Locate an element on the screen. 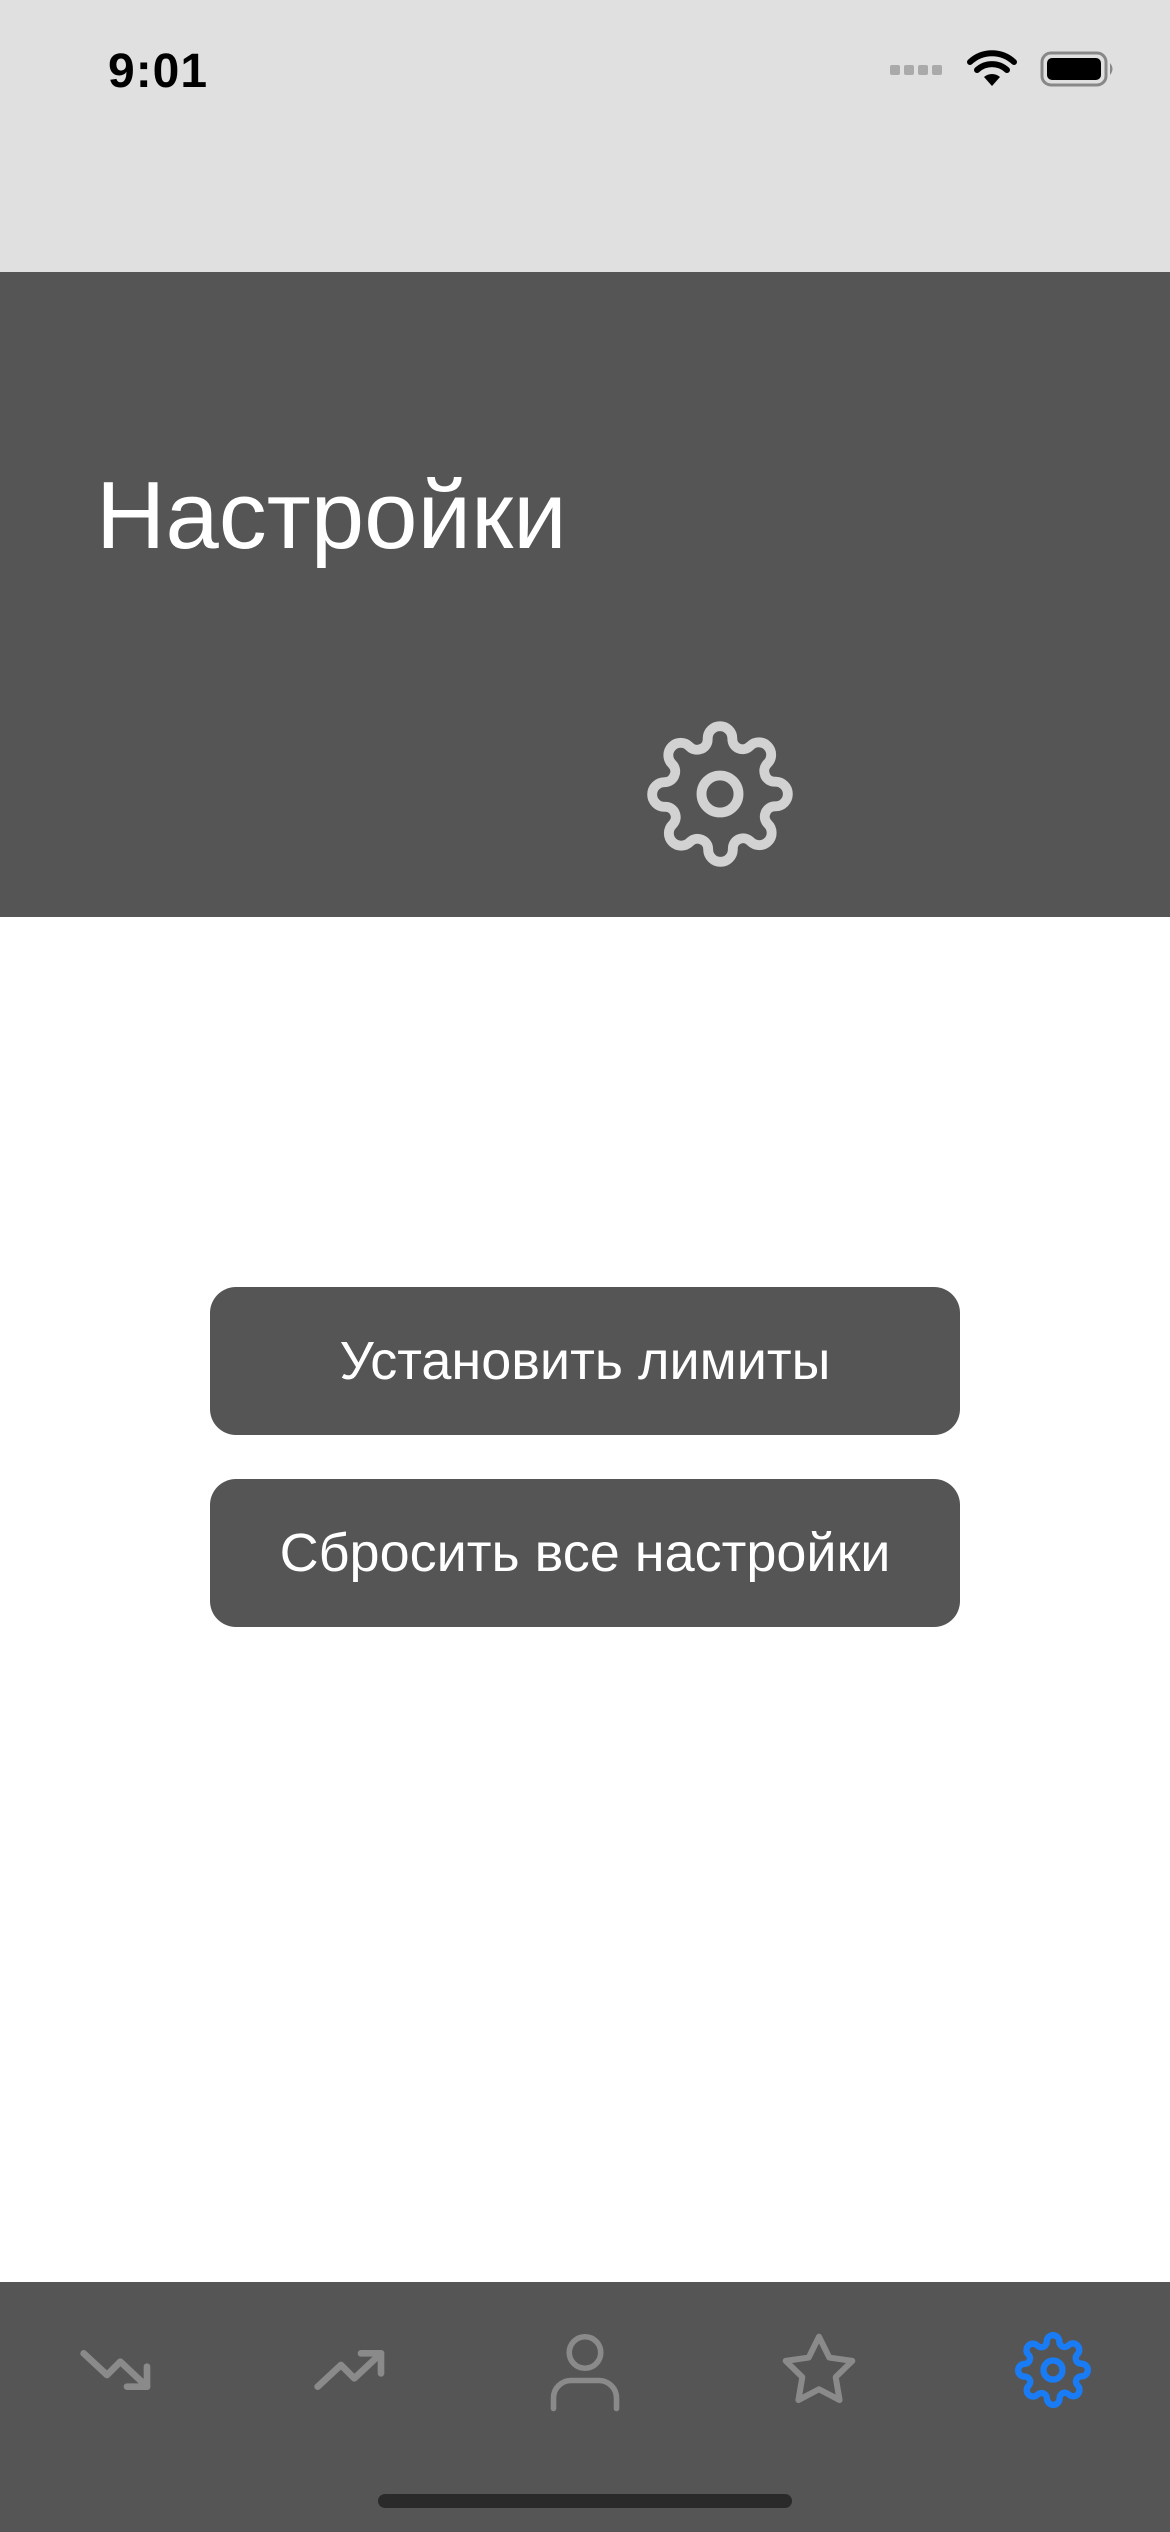 The width and height of the screenshot is (1170, 2532). trending-up-icon is located at coordinates (351, 2372).